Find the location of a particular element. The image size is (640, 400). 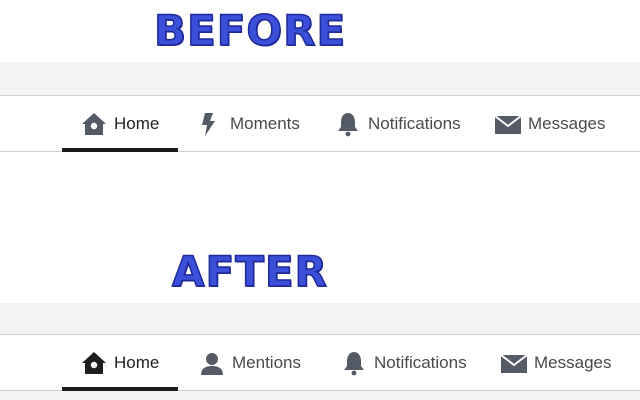

active-tab-indicator is located at coordinates (120, 150).